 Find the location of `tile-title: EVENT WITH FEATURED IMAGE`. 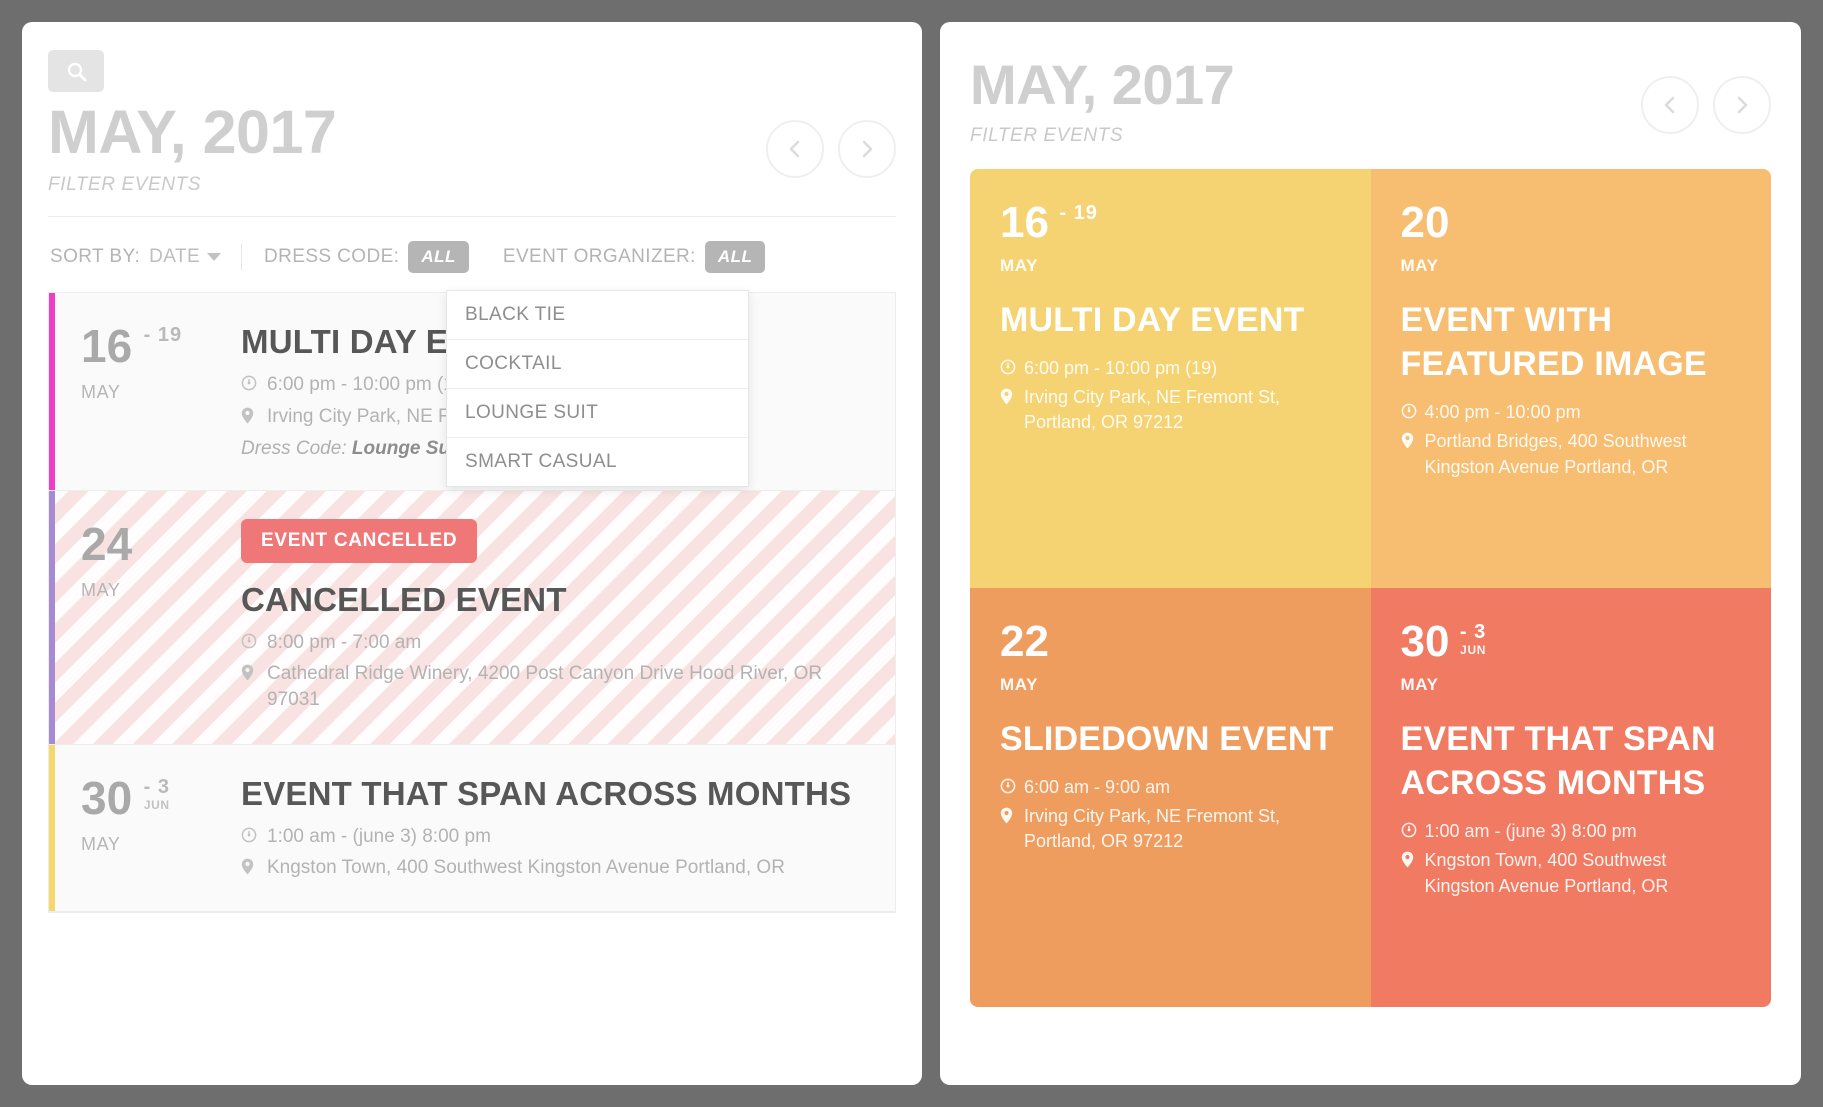

tile-title: EVENT WITH FEATURED IMAGE is located at coordinates (1571, 342).